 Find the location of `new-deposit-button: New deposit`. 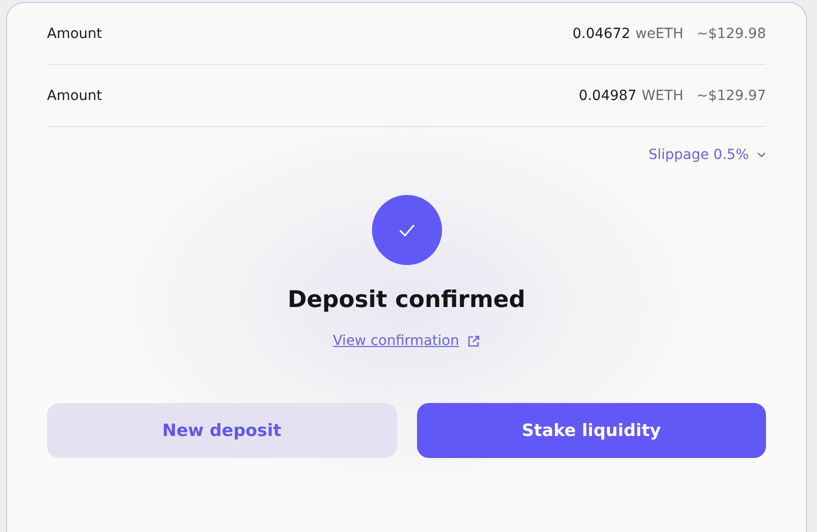

new-deposit-button: New deposit is located at coordinates (221, 430).